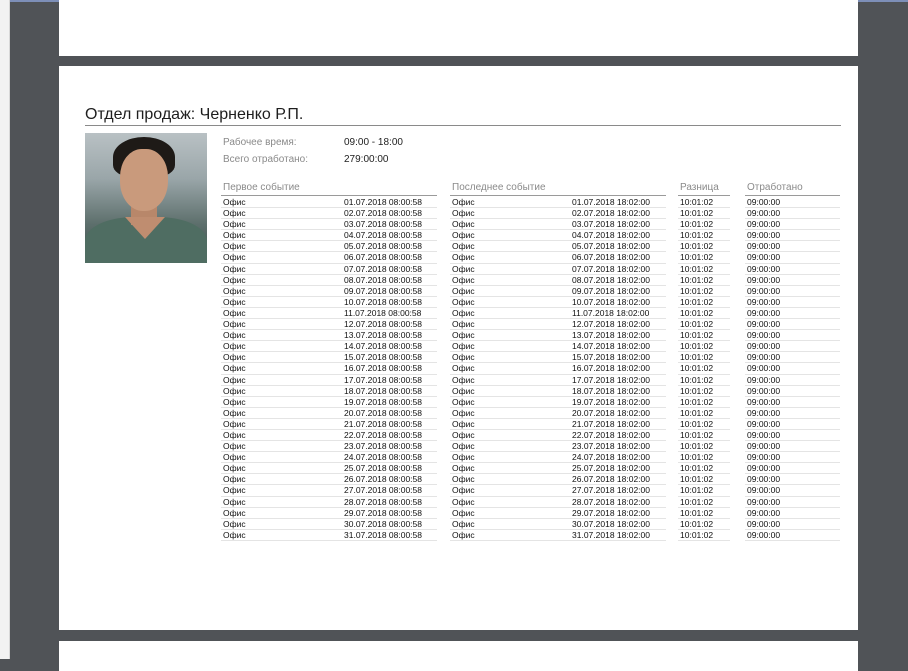  I want to click on header-rule-first, so click(329, 195).